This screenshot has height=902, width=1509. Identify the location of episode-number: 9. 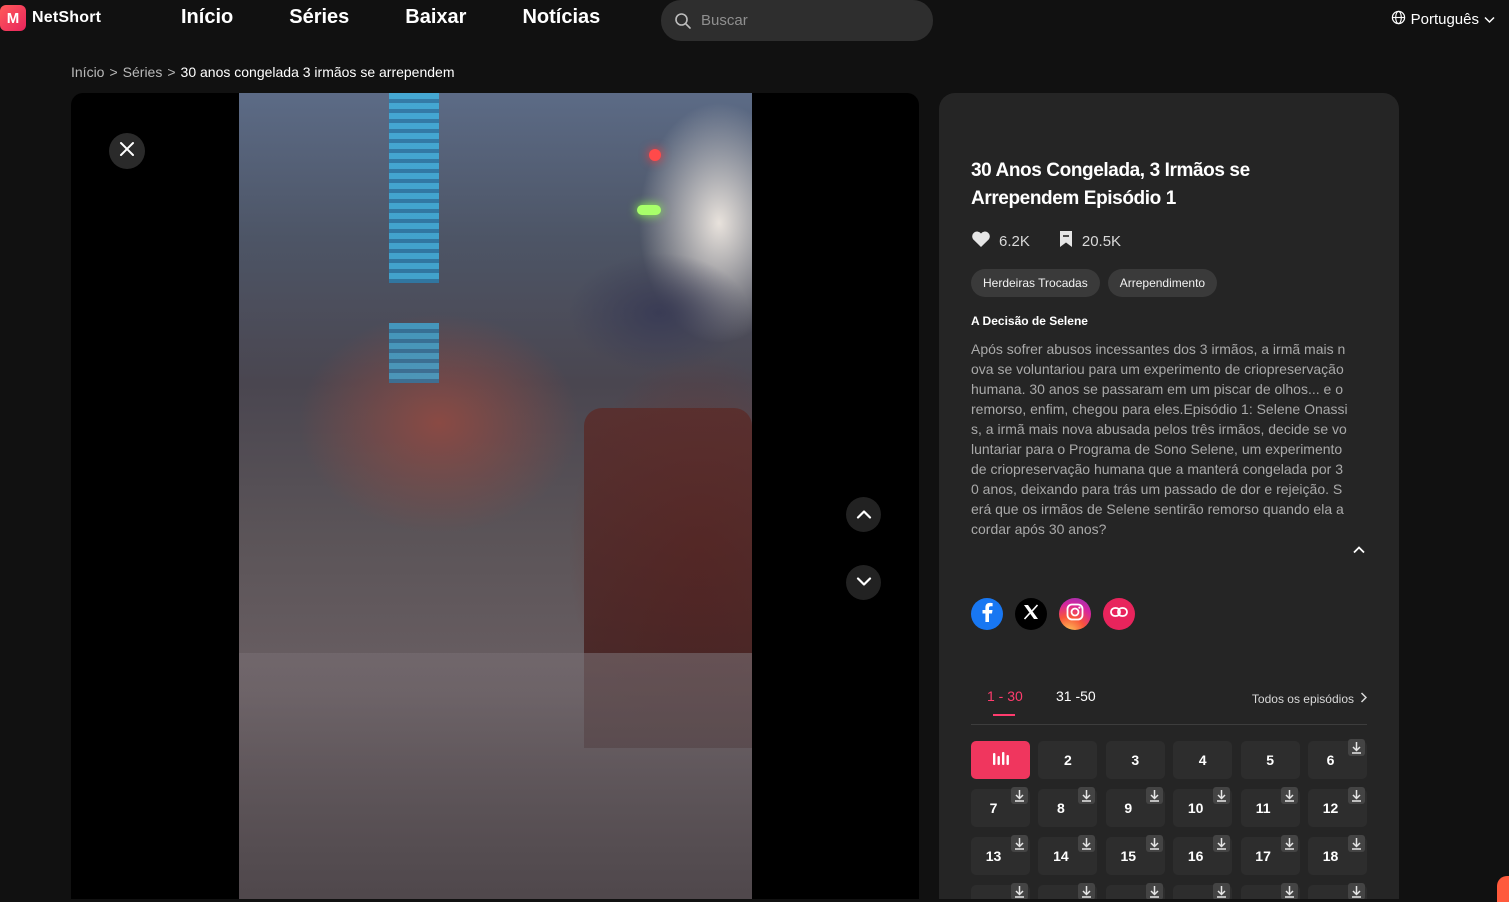
(1128, 808).